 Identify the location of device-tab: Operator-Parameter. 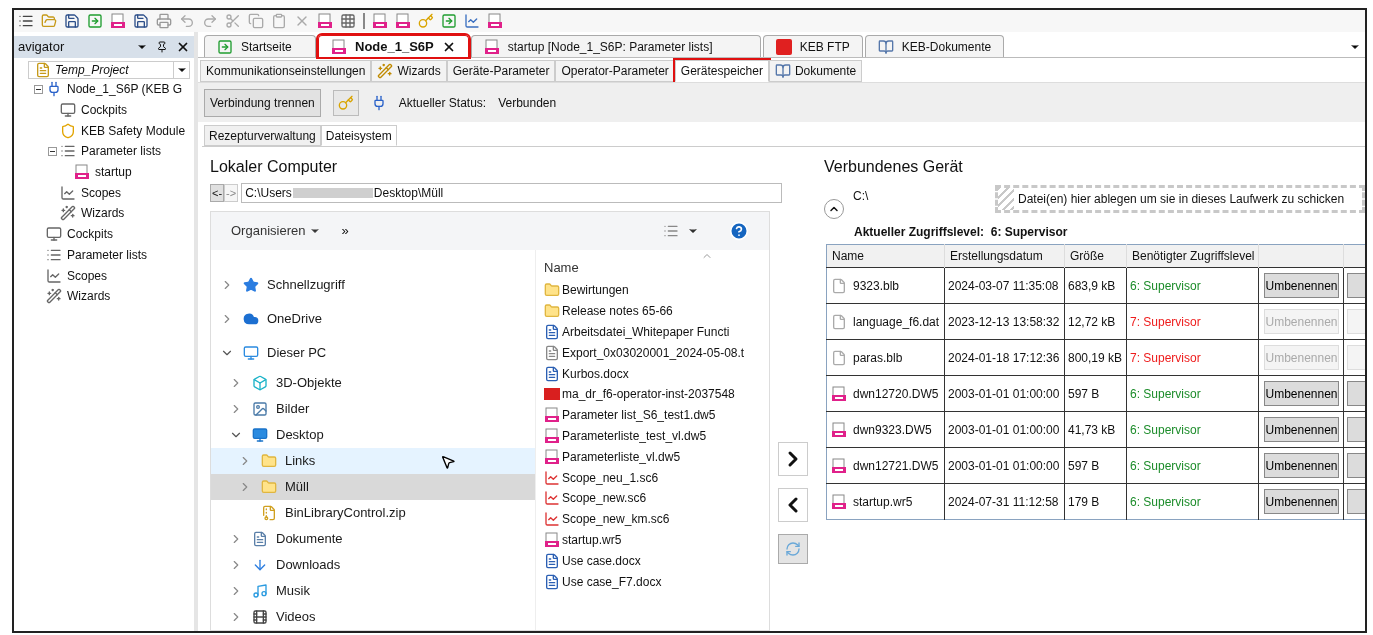
(615, 71).